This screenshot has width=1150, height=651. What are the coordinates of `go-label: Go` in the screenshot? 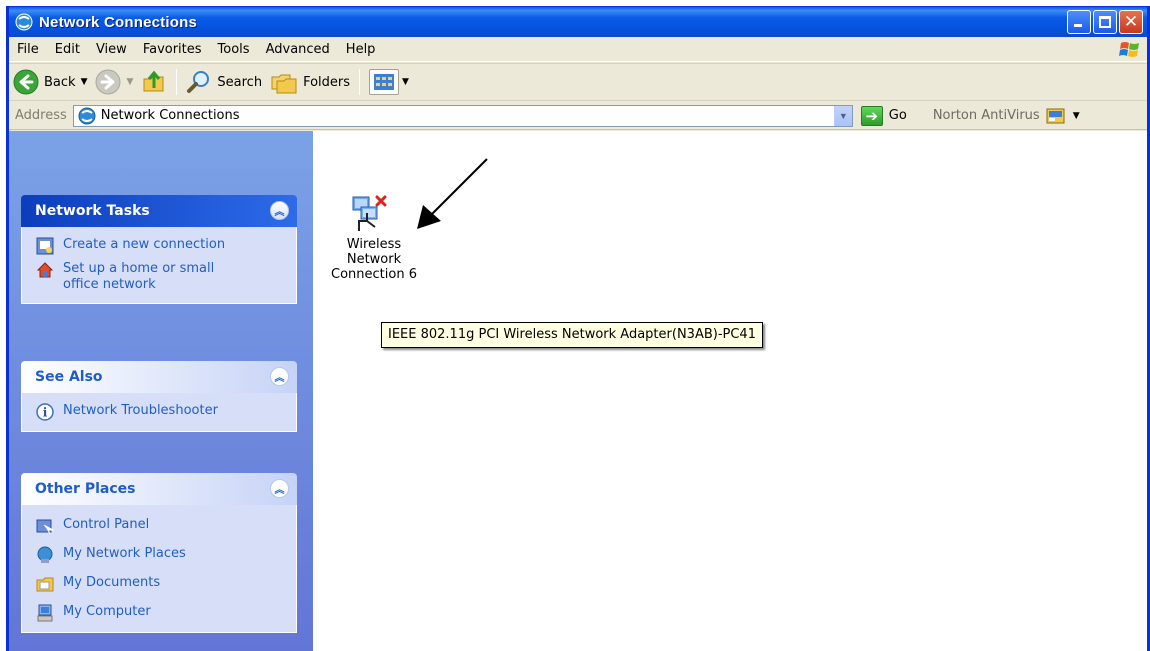 It's located at (897, 115).